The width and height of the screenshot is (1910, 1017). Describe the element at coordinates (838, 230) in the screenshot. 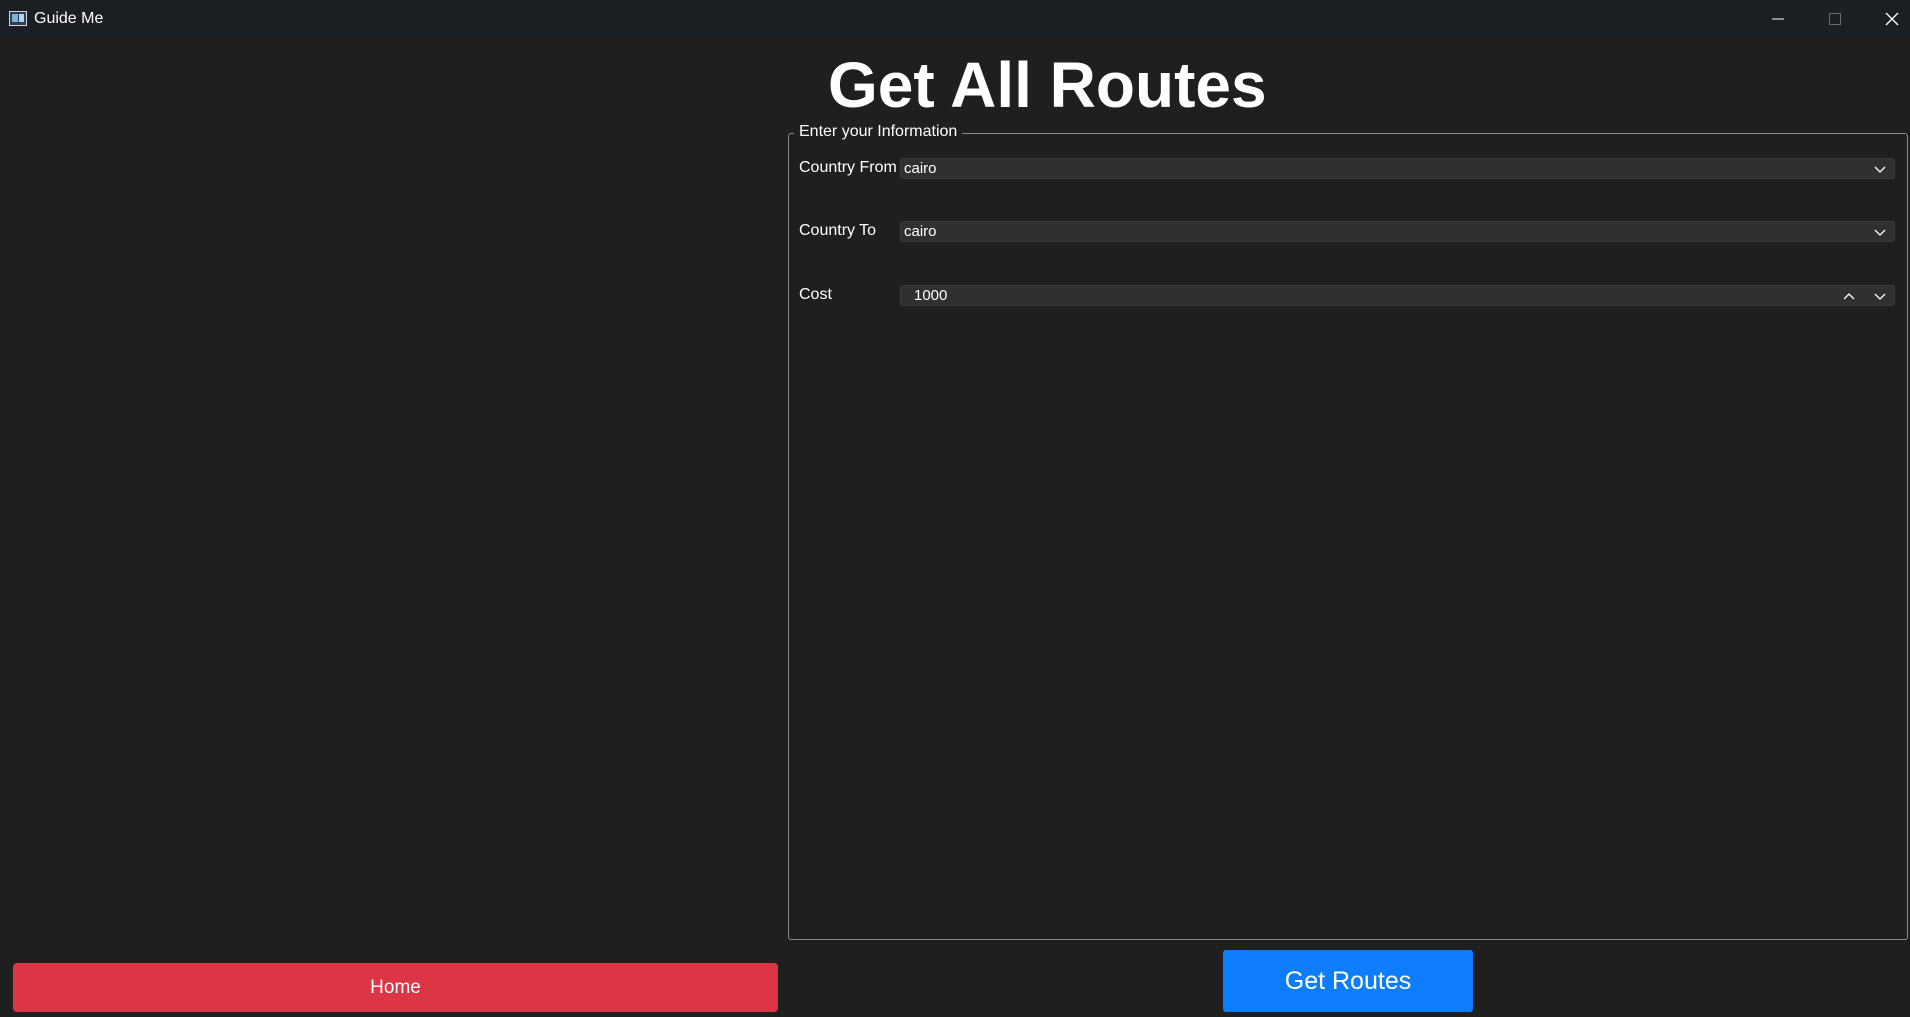

I see `country-to-label: Country To` at that location.